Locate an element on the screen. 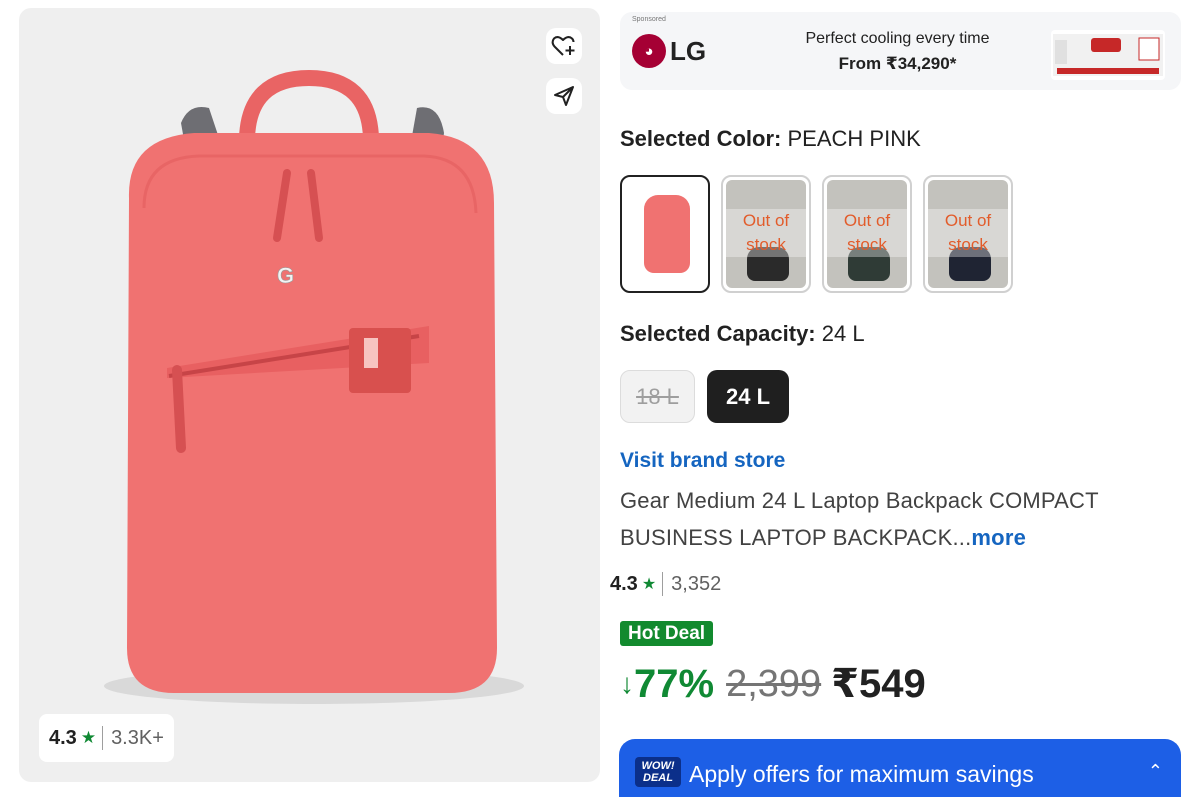 This screenshot has height=797, width=1200. color-swatch-peach-pink is located at coordinates (665, 234).